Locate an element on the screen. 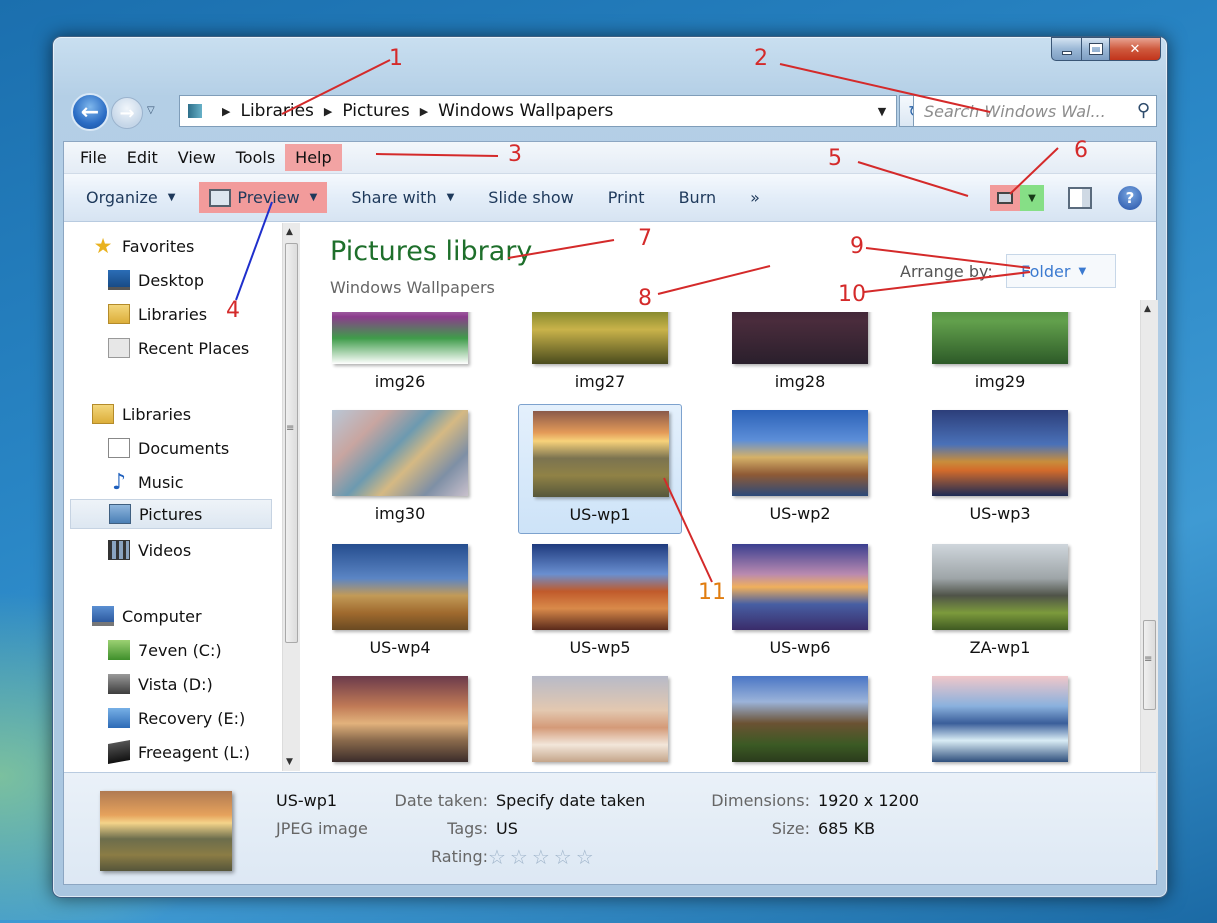 The image size is (1217, 923). rating-stars: ☆☆☆☆☆ is located at coordinates (543, 857).